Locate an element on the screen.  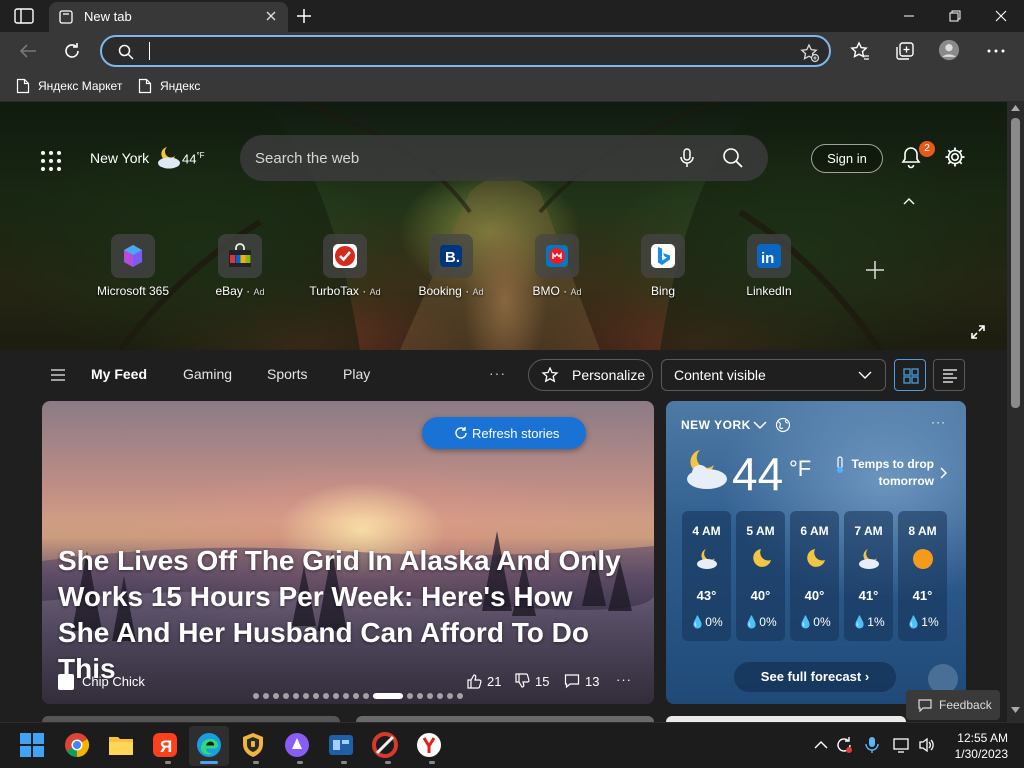
sync-icon is located at coordinates (844, 745).